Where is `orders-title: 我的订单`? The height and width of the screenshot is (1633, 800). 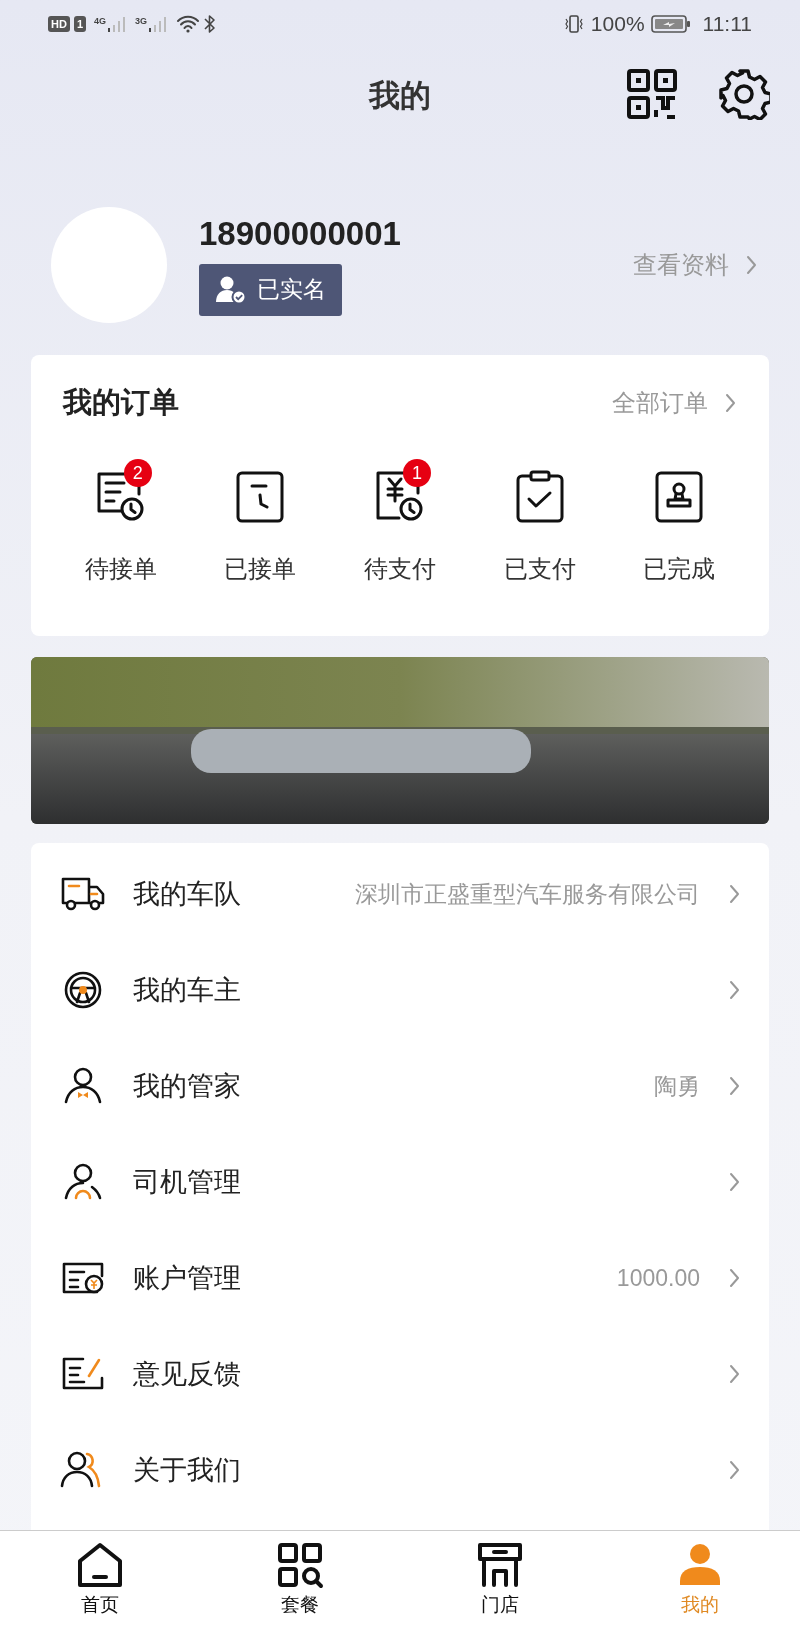
orders-title: 我的订单 is located at coordinates (121, 403).